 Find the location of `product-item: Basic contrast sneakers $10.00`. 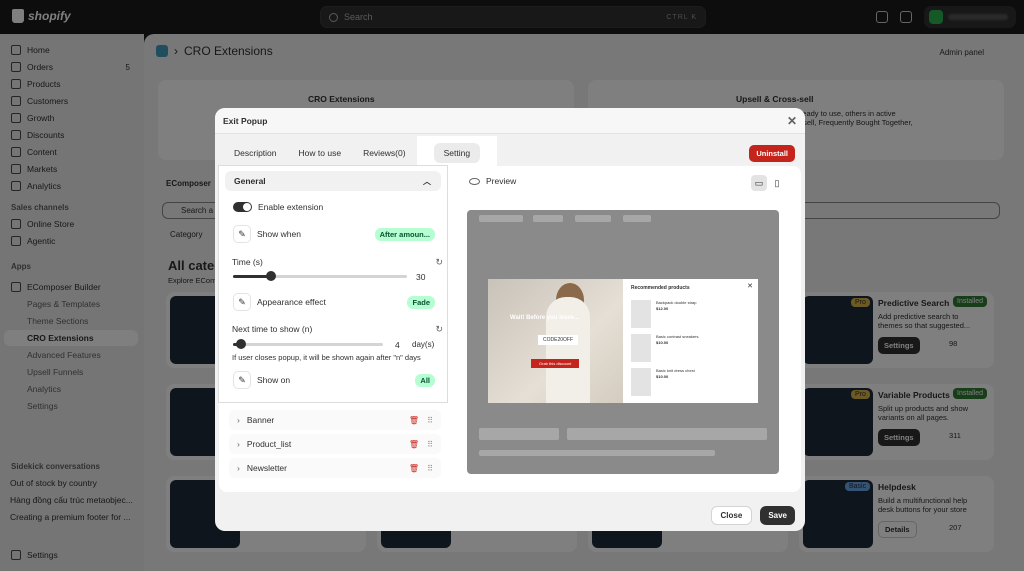

product-item: Basic contrast sneakers $10.00 is located at coordinates (664, 348).